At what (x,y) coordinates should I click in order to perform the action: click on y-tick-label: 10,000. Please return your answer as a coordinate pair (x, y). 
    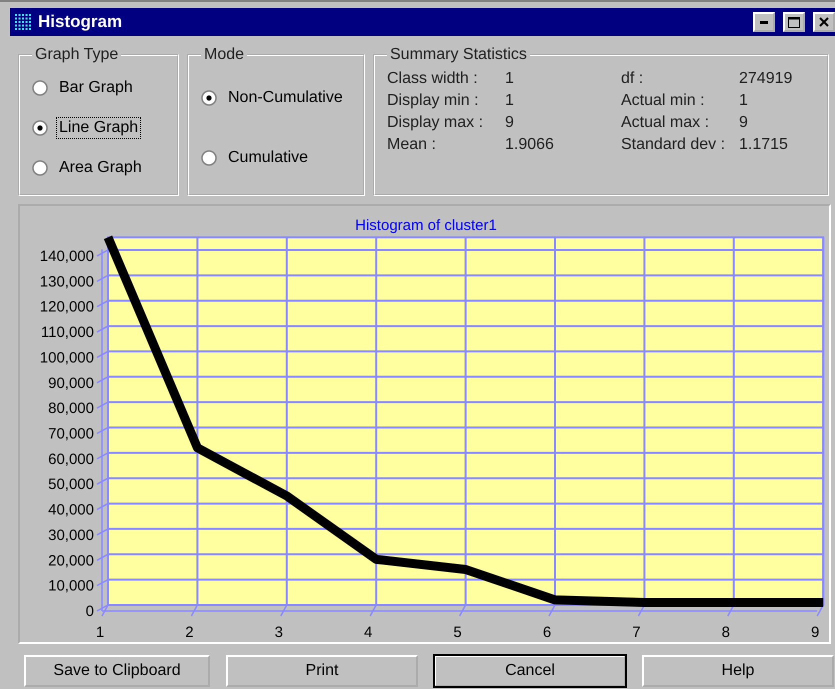
    Looking at the image, I should click on (71, 586).